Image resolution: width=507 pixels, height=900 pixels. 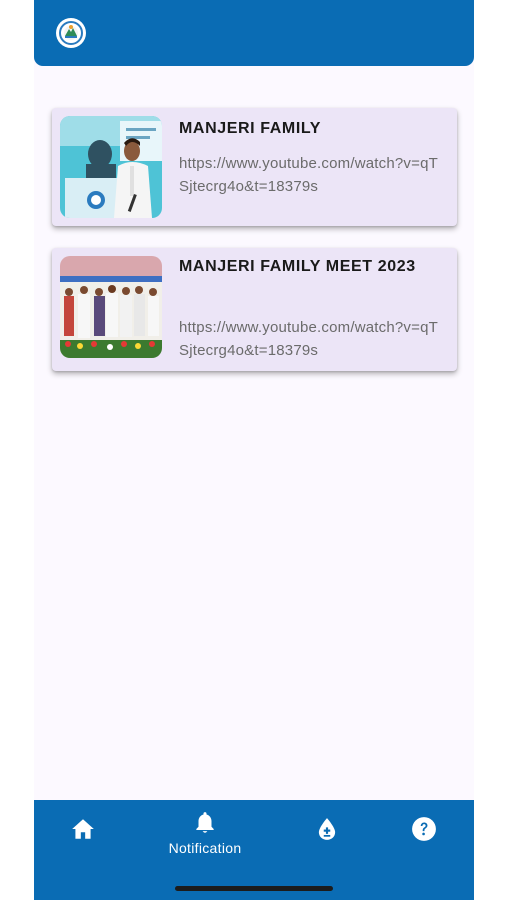 I want to click on video-title: MANJERI FAMILY MEET 2023, so click(x=297, y=266).